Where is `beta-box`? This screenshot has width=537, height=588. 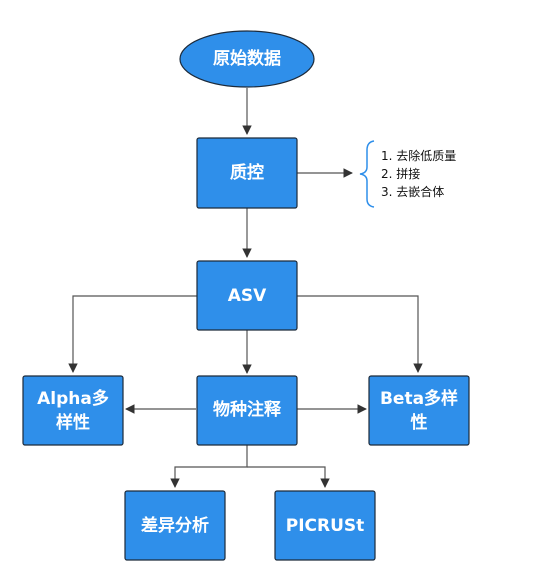
beta-box is located at coordinates (419, 410).